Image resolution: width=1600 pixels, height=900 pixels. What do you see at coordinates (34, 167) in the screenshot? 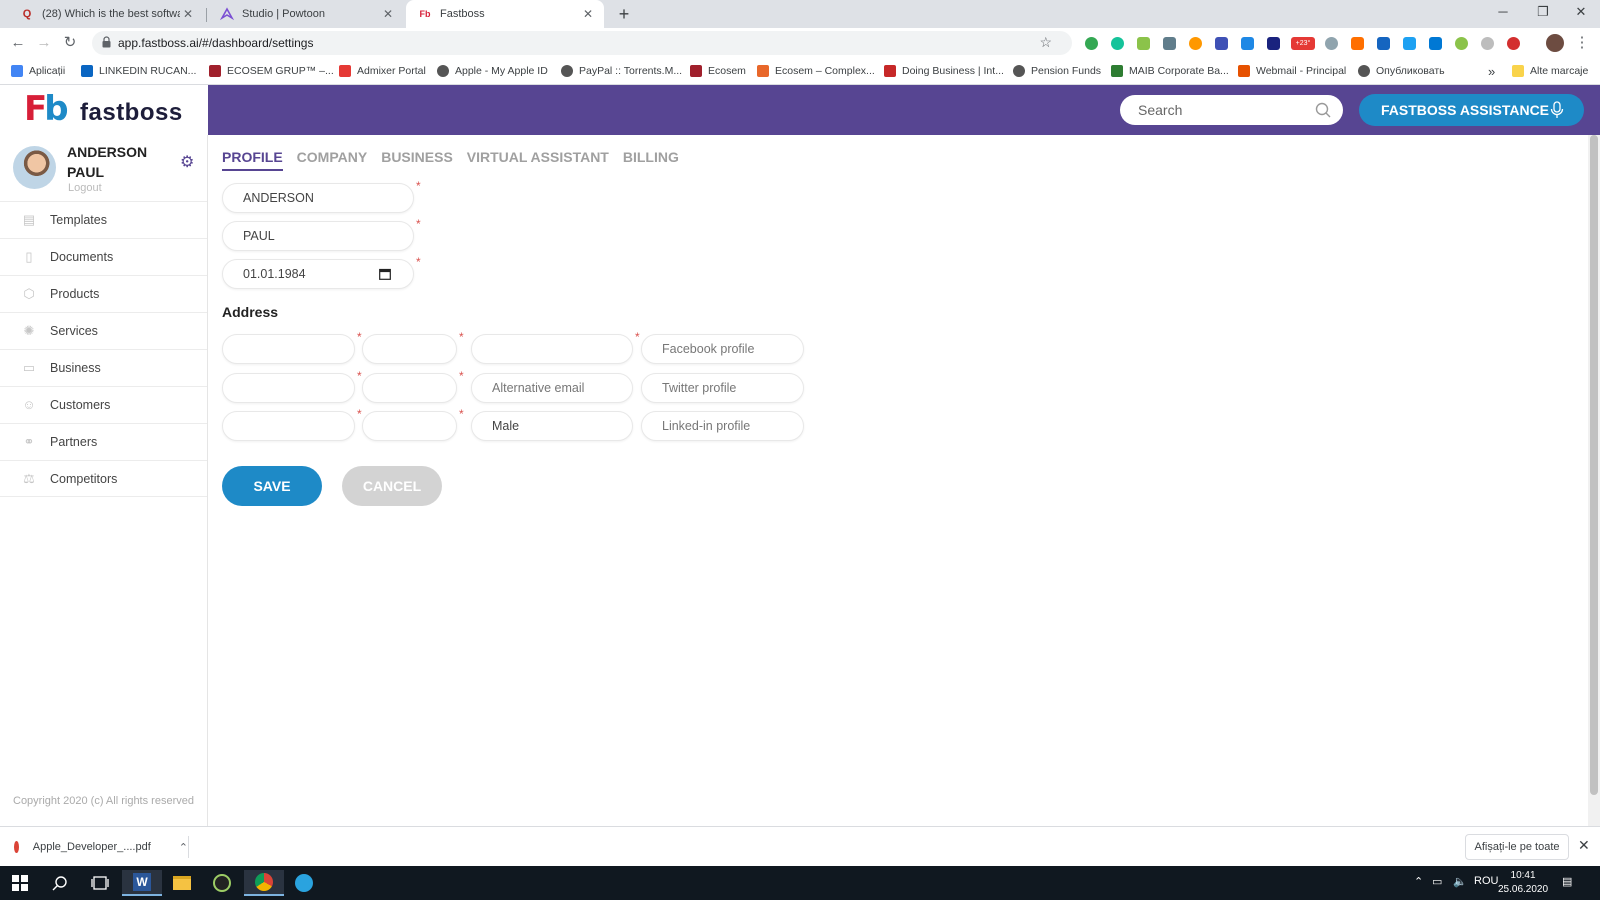
I see `avatar` at bounding box center [34, 167].